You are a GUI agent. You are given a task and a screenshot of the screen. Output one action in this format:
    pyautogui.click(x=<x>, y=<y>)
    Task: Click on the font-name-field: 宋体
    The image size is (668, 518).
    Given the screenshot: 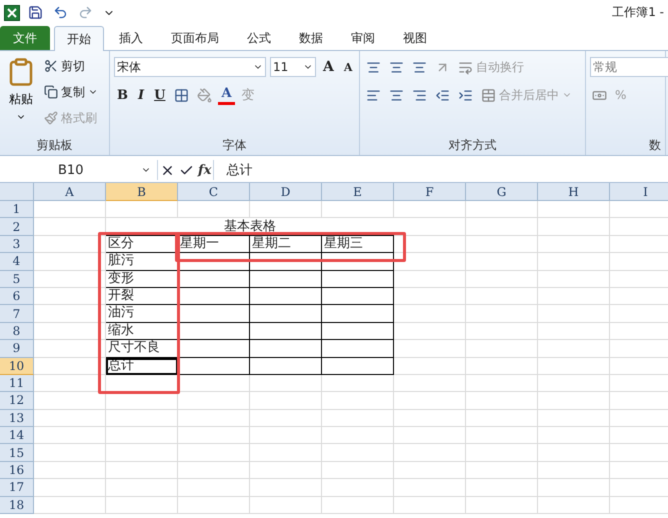 What is the action you would take?
    pyautogui.click(x=190, y=67)
    